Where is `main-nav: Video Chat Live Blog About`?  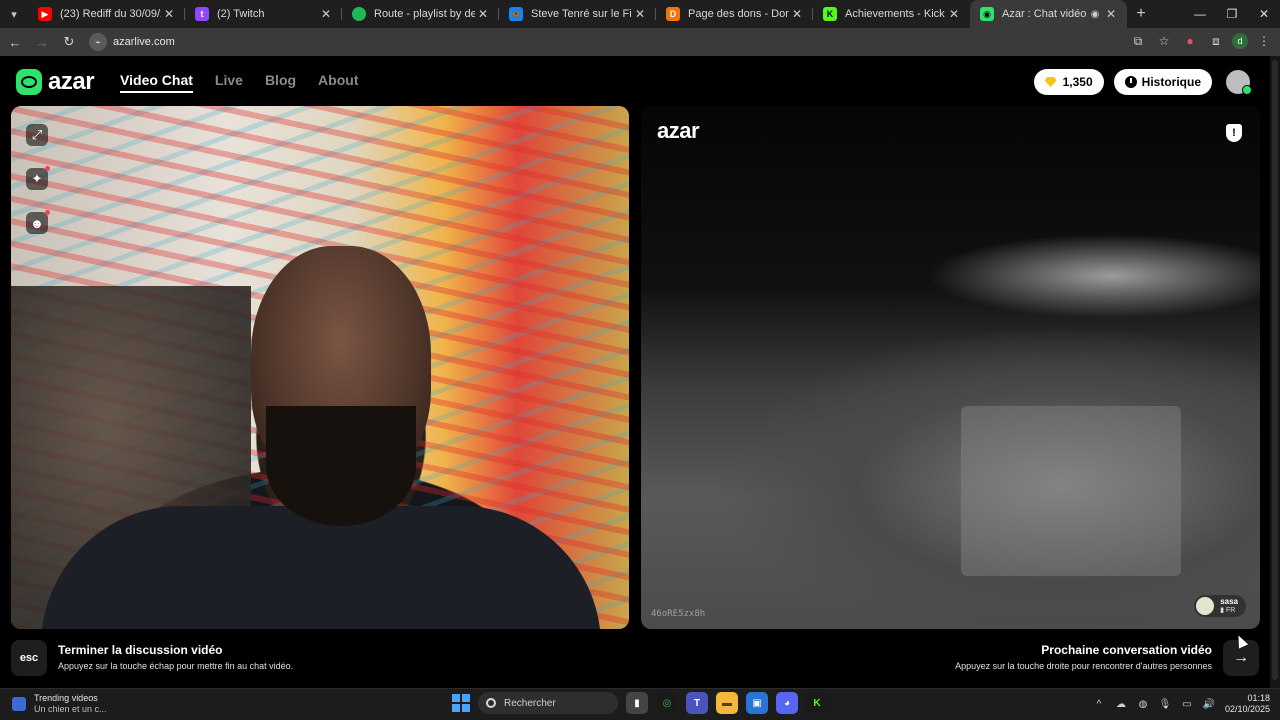 main-nav: Video Chat Live Blog About is located at coordinates (239, 82).